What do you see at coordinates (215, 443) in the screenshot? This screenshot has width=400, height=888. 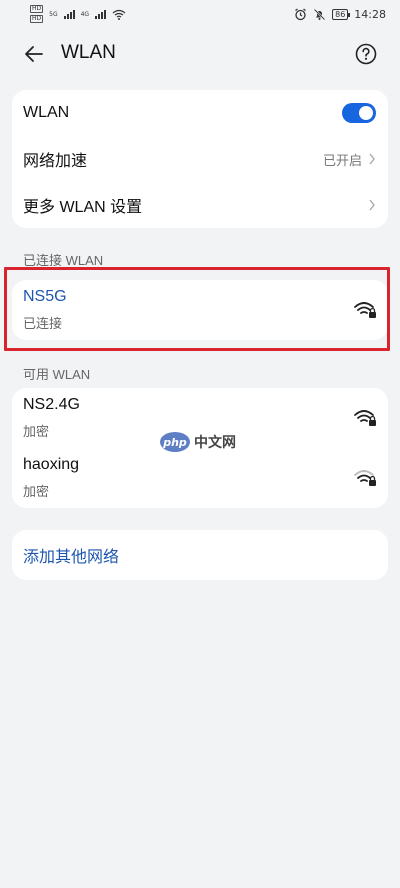 I see `watermark-text: 中文网` at bounding box center [215, 443].